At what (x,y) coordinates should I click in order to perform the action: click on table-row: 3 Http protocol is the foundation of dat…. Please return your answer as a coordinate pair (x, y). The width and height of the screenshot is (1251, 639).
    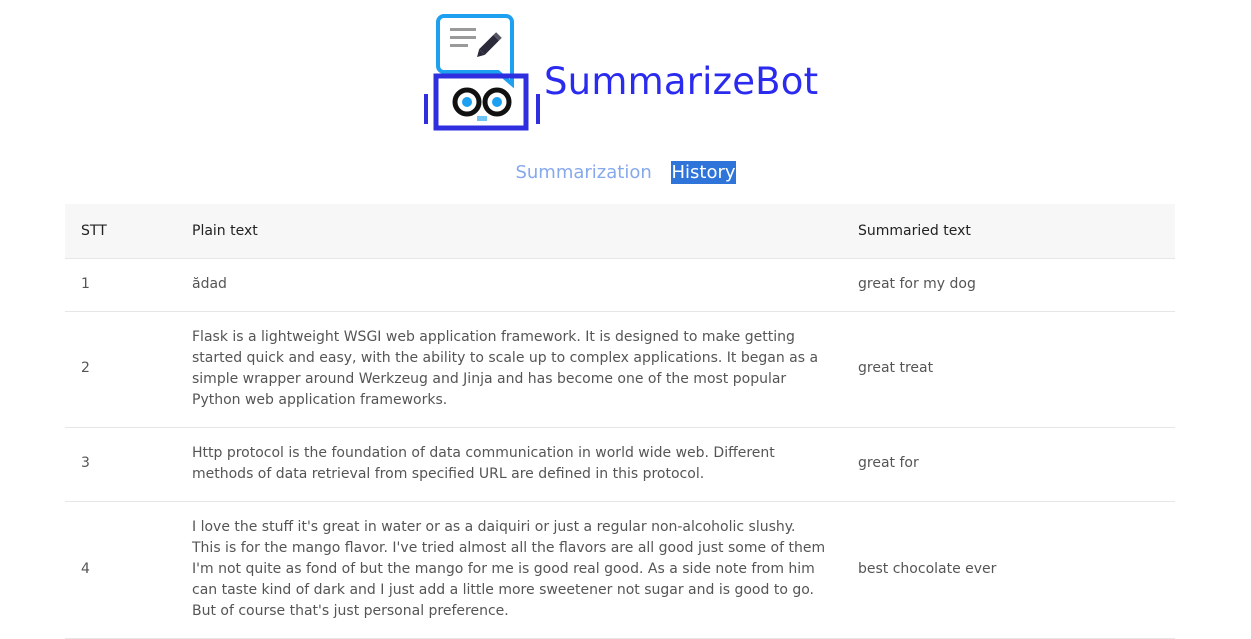
    Looking at the image, I should click on (620, 464).